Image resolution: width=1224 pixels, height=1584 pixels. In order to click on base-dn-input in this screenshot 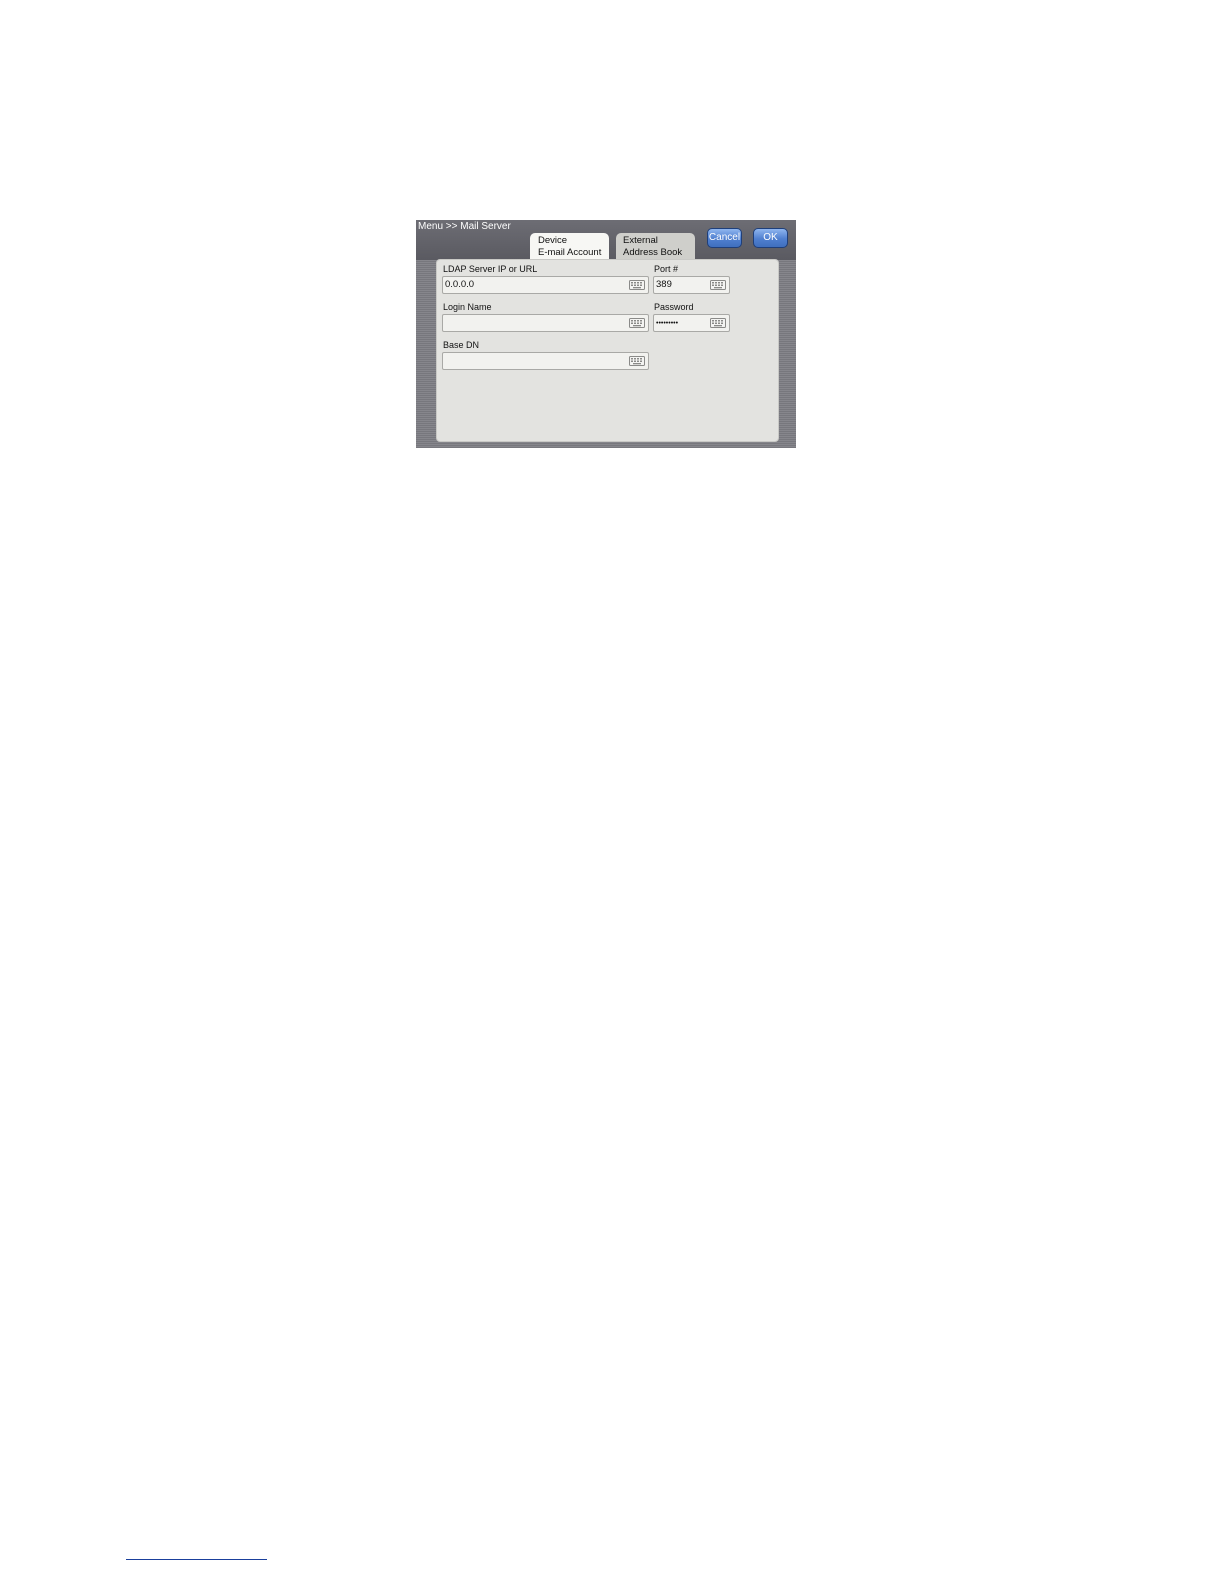, I will do `click(545, 361)`.